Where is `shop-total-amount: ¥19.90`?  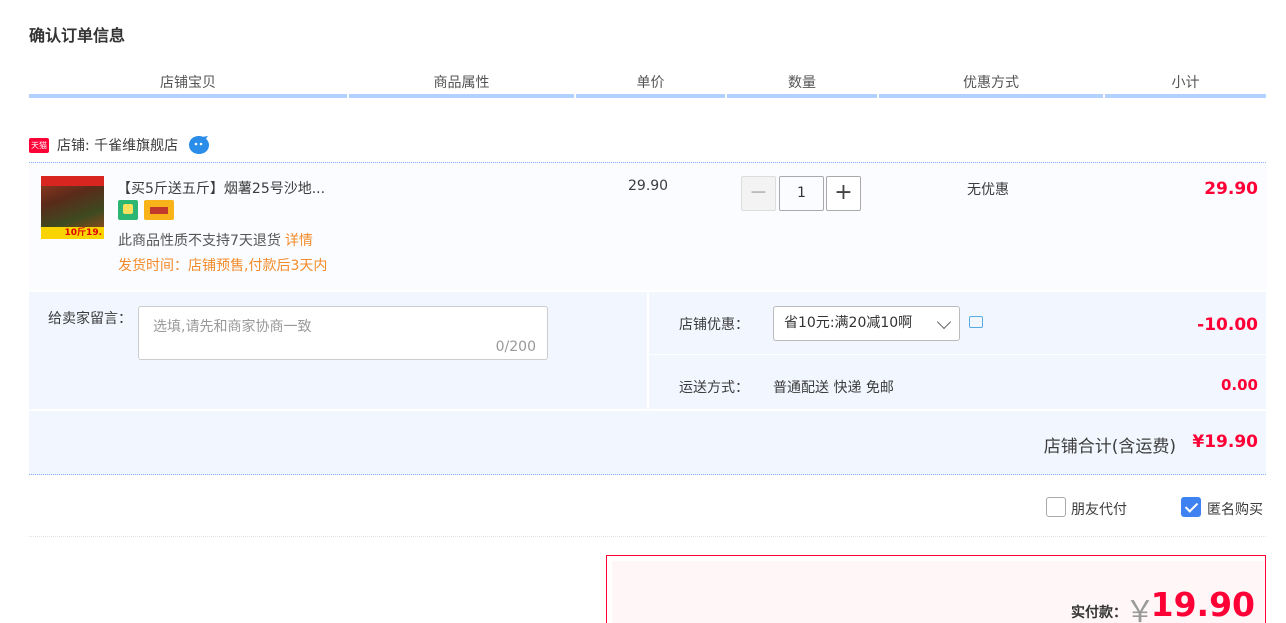
shop-total-amount: ¥19.90 is located at coordinates (1225, 442).